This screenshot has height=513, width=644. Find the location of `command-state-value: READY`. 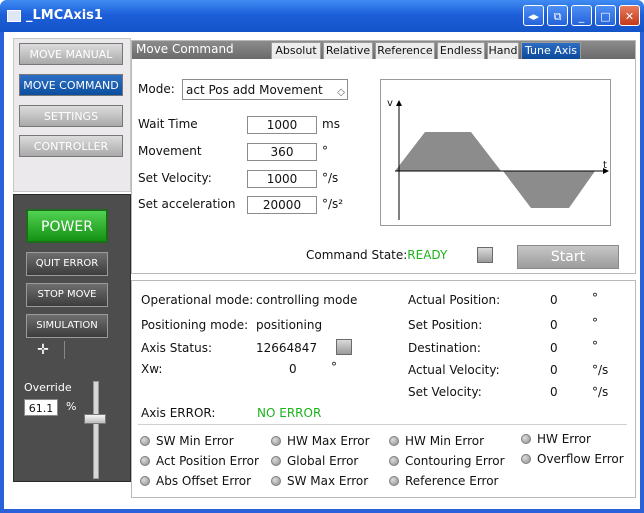

command-state-value: READY is located at coordinates (427, 255).